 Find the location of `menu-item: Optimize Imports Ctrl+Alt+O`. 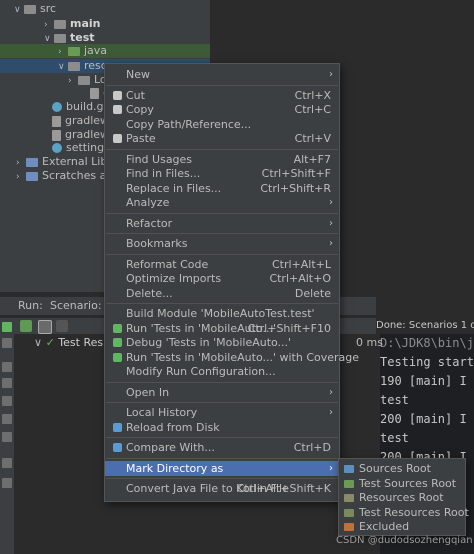

menu-item: Optimize Imports Ctrl+Alt+O is located at coordinates (222, 278).